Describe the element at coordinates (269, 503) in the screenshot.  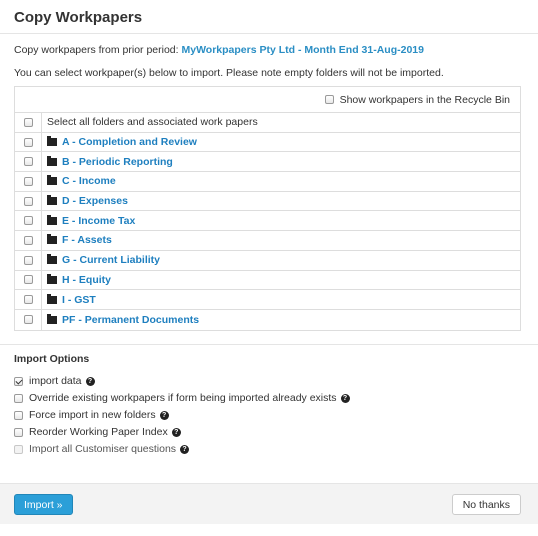
I see `modal-footer: Import » No thanks` at that location.